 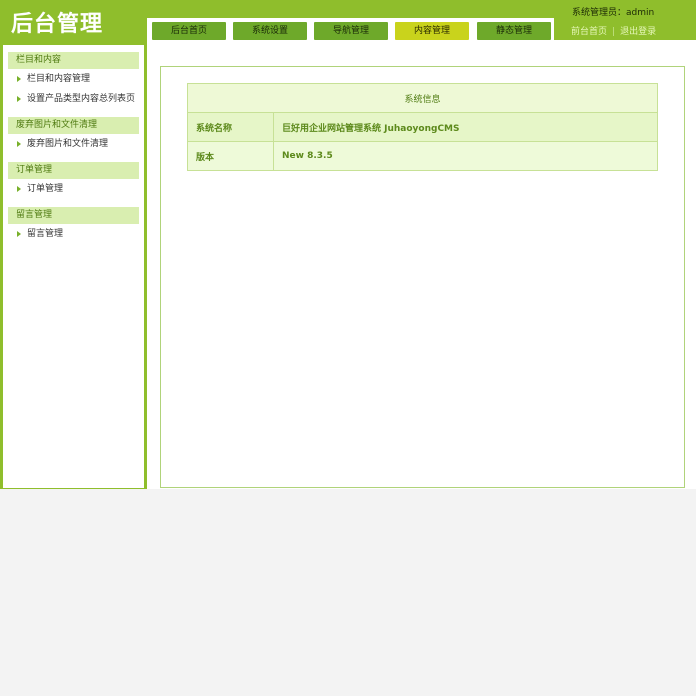 I want to click on tab-navigation-management: 导航管理, so click(x=351, y=31).